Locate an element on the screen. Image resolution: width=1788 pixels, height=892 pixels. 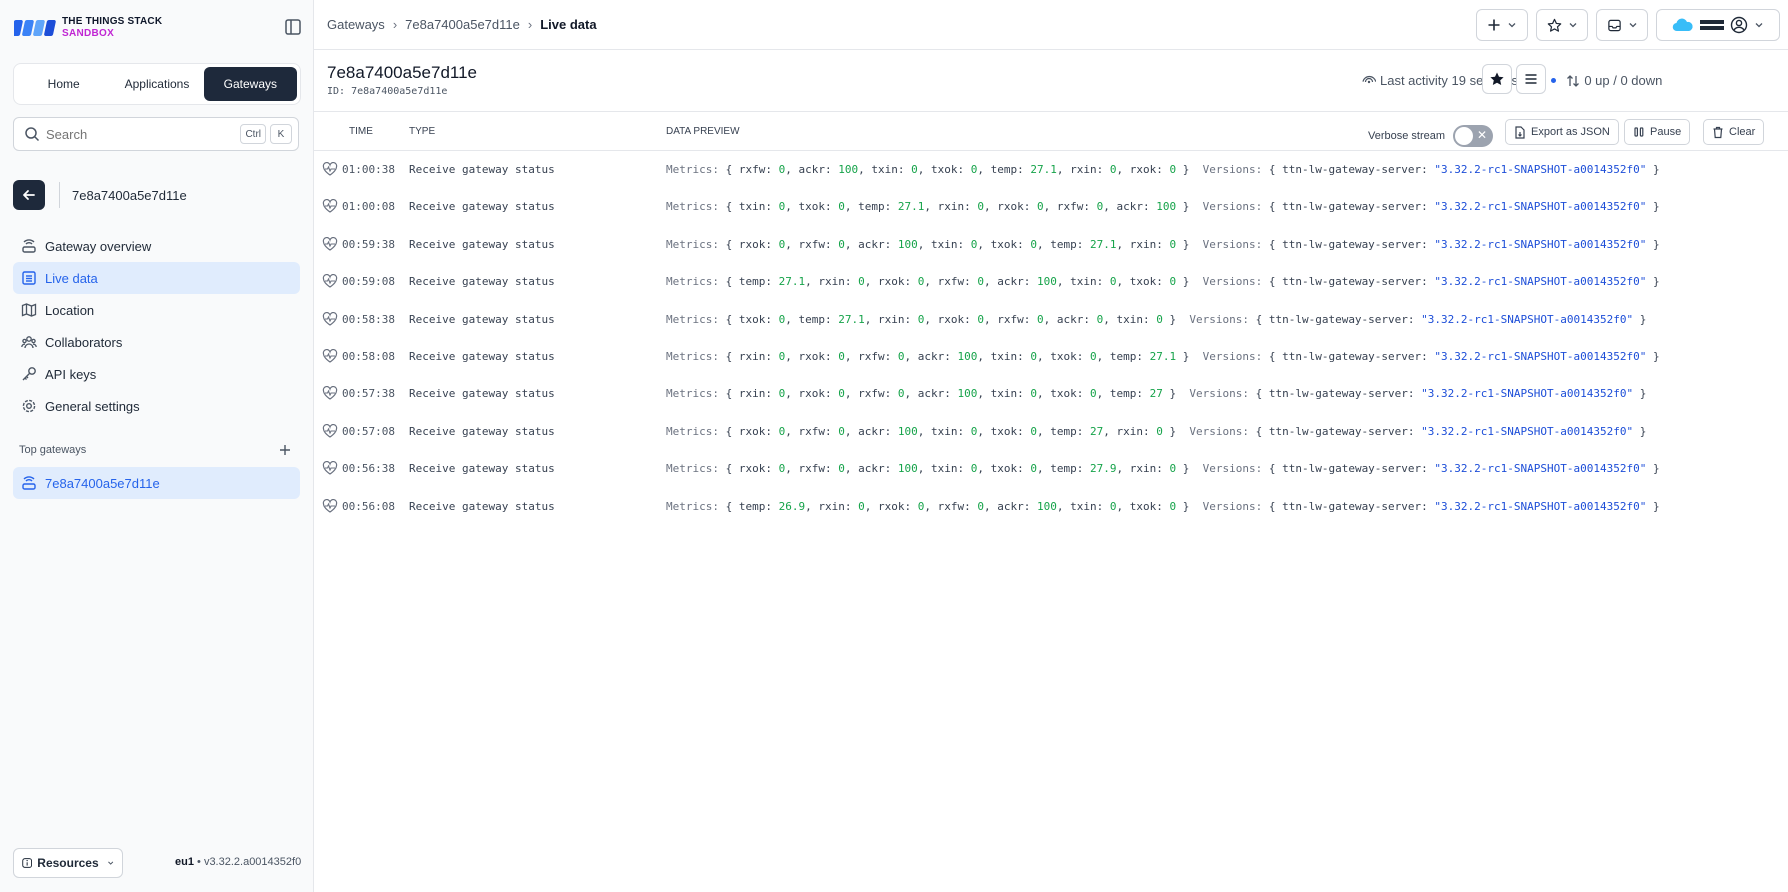
search-icon is located at coordinates (32, 134).